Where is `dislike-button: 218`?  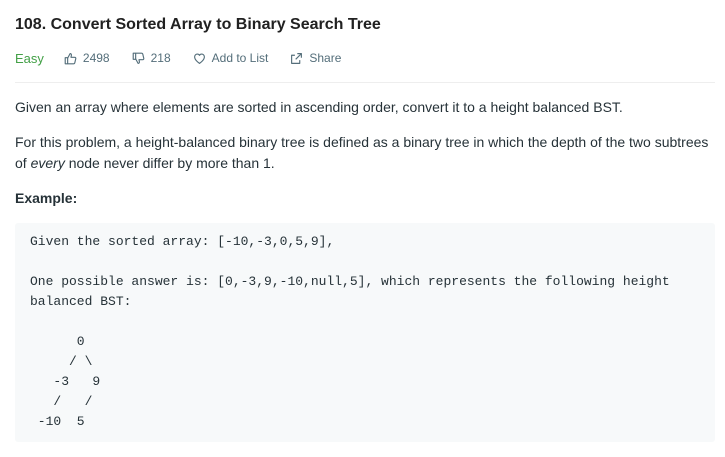
dislike-button: 218 is located at coordinates (151, 58).